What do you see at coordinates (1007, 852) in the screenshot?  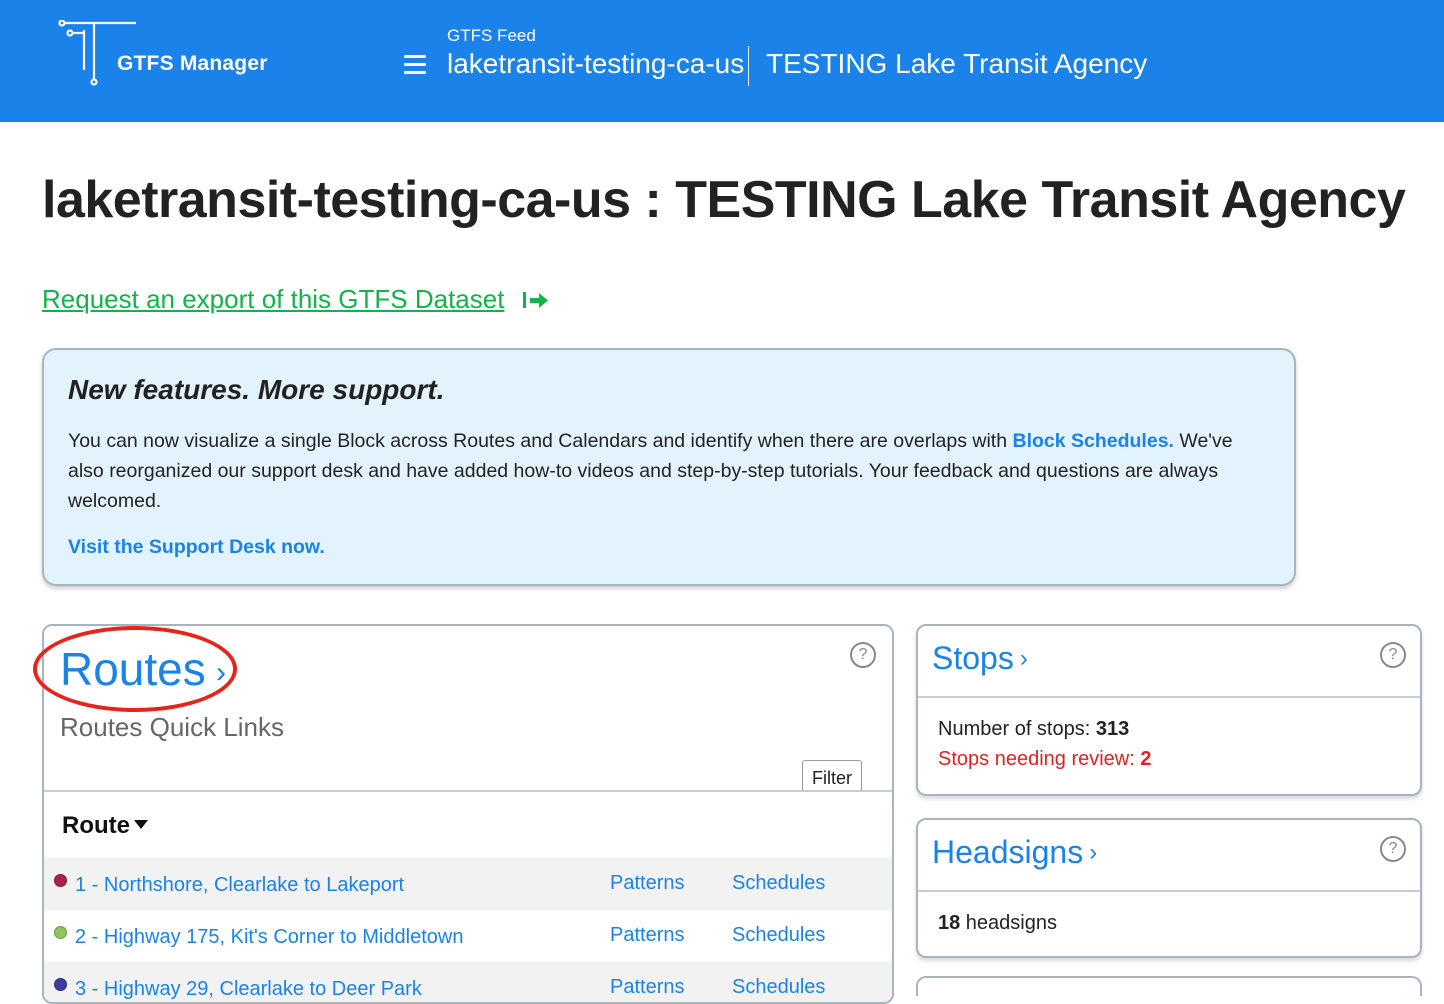 I see `headsigns-title: Headsigns` at bounding box center [1007, 852].